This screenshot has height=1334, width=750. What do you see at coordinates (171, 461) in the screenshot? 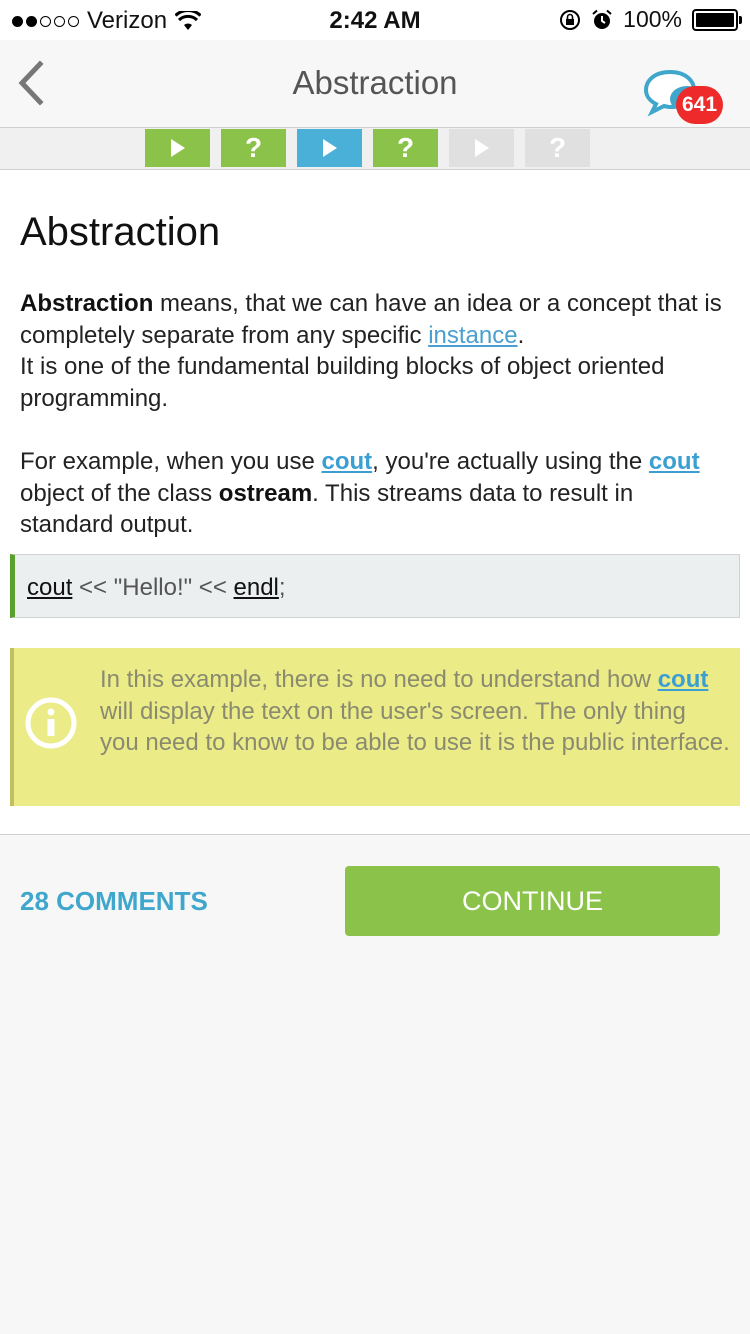
I see `paragraph-text: For example, when you use` at bounding box center [171, 461].